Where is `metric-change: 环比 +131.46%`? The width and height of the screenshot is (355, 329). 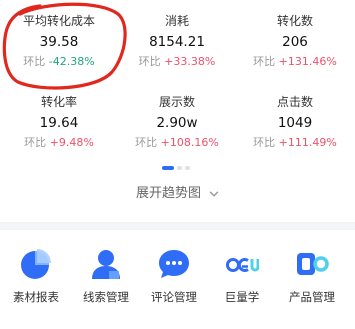
metric-change: 环比 +131.46% is located at coordinates (295, 61).